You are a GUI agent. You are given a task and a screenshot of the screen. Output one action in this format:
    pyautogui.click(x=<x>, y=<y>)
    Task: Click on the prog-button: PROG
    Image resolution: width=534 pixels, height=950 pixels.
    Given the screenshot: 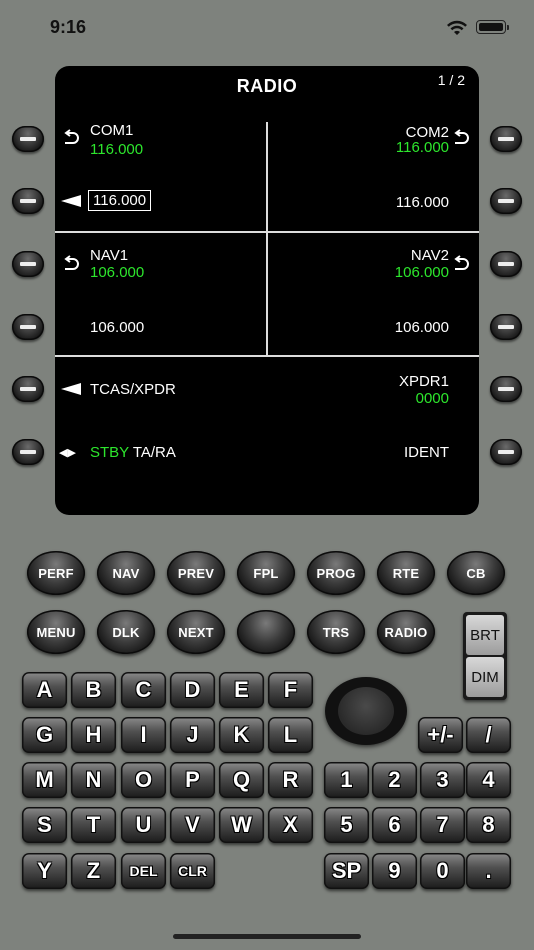 What is the action you would take?
    pyautogui.click(x=336, y=573)
    